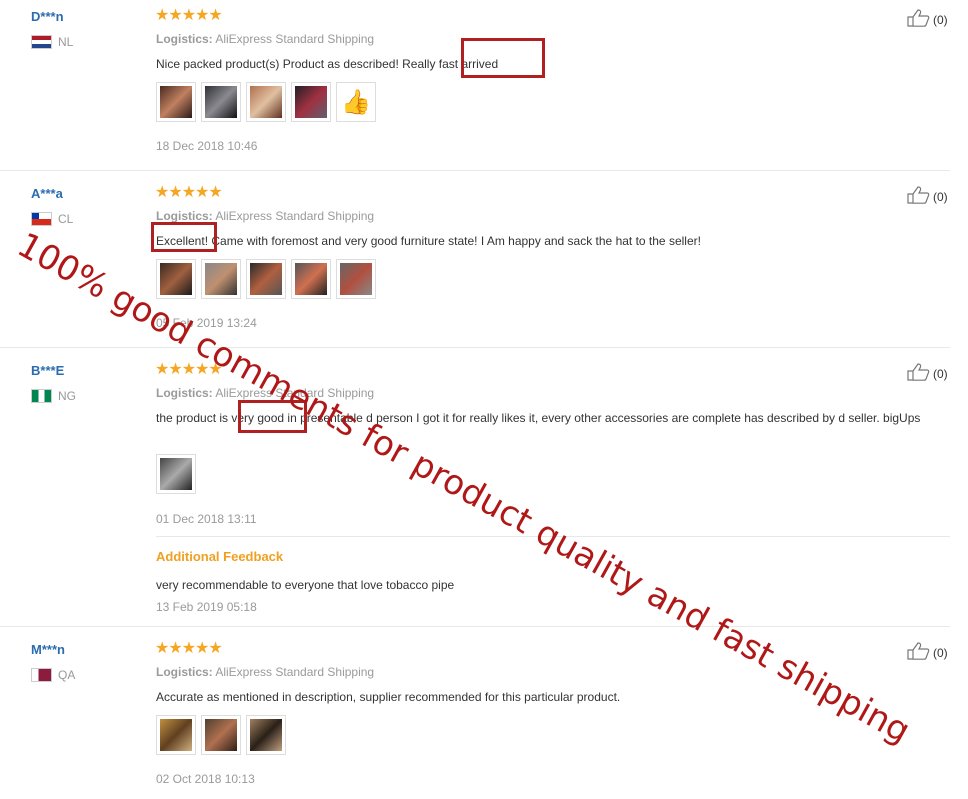 This screenshot has width=968, height=799. I want to click on reviewer-name: D***n, so click(47, 16).